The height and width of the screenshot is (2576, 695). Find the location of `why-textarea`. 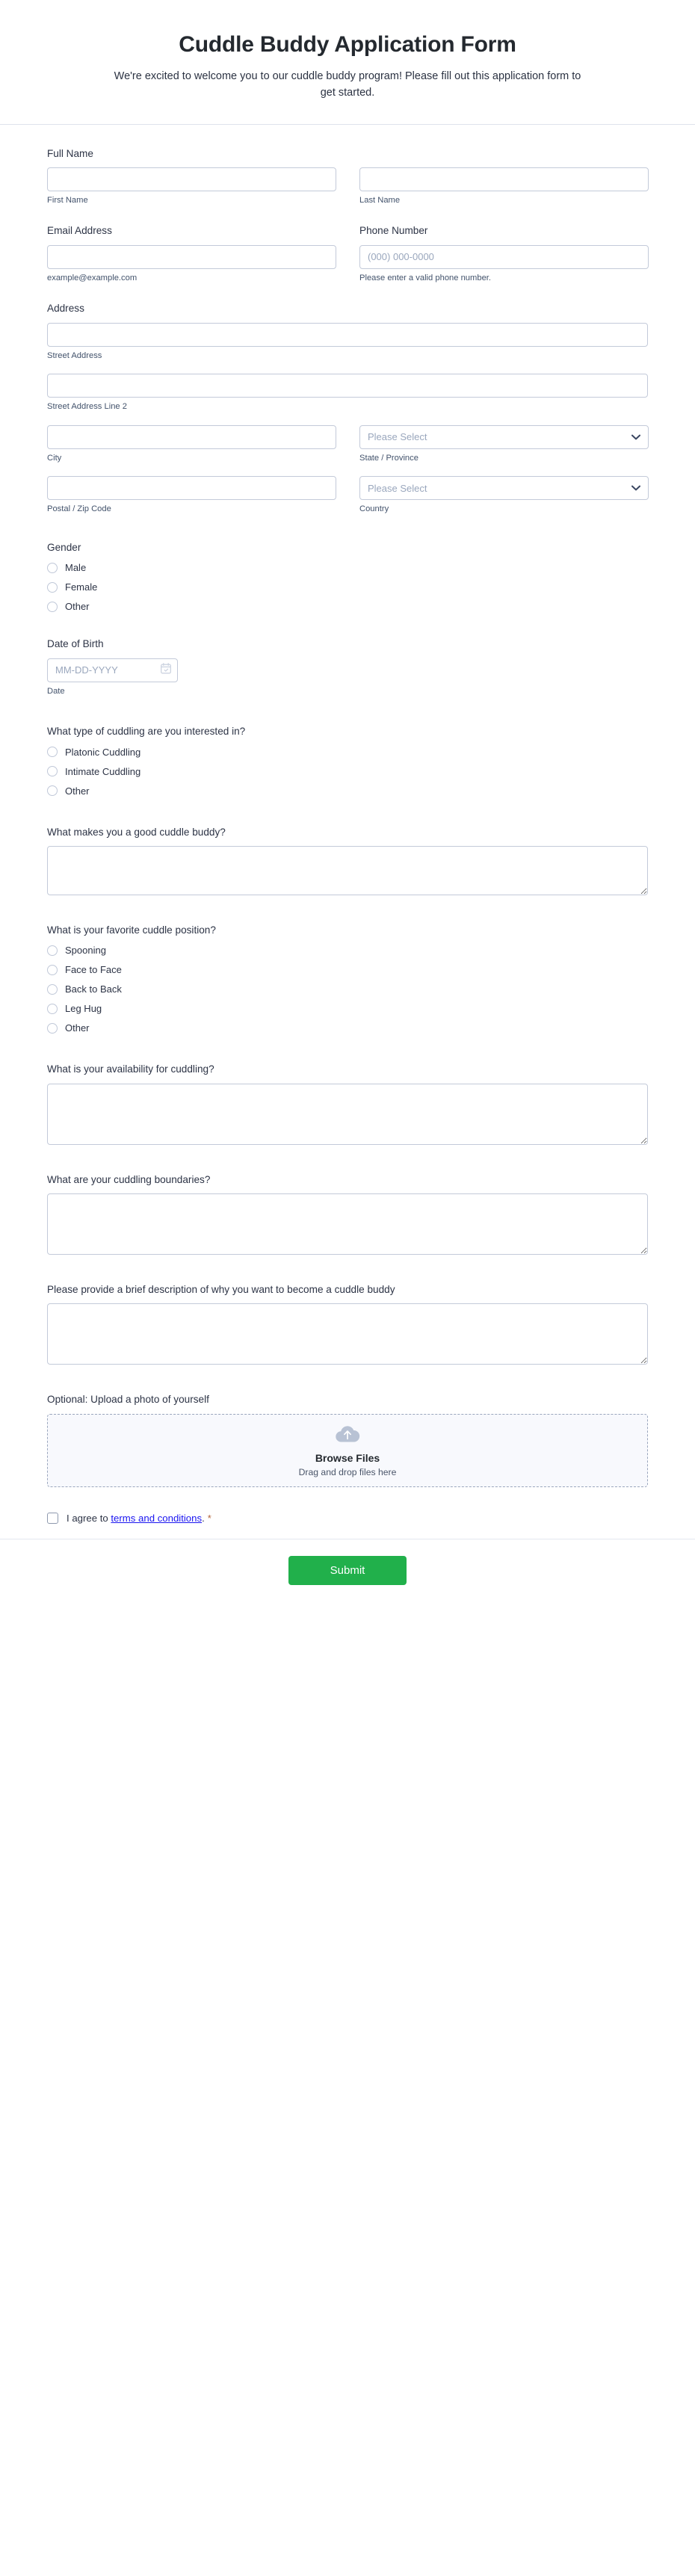

why-textarea is located at coordinates (347, 1334).